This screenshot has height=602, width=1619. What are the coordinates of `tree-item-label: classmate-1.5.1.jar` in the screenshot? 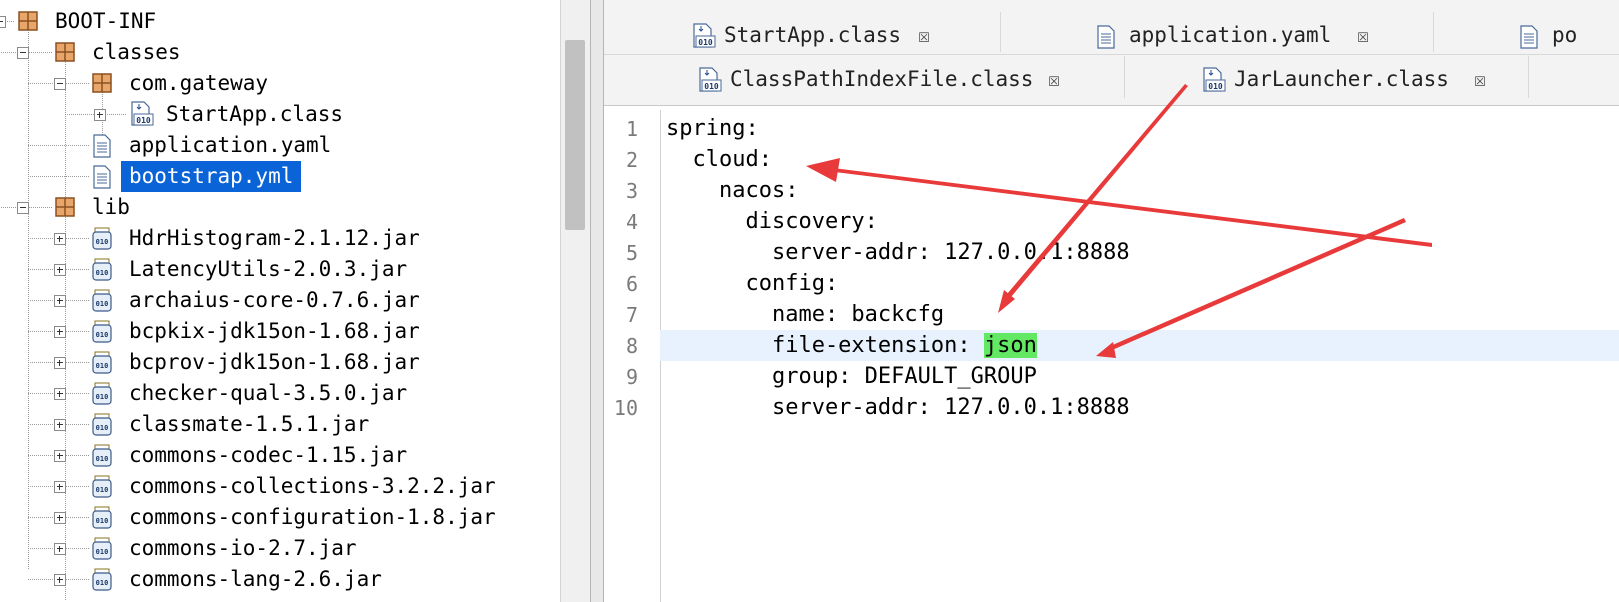 It's located at (249, 424).